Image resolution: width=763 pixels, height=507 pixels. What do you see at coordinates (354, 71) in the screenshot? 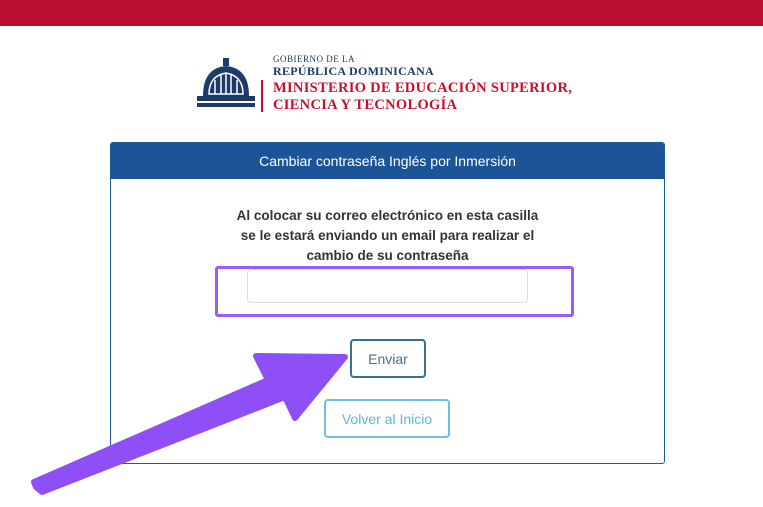
I see `republic-line: REPÚBLICA DOMINICANA` at bounding box center [354, 71].